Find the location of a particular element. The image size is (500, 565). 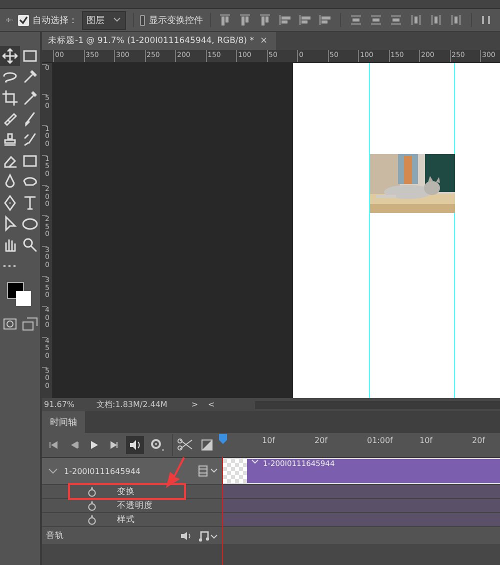

transparent-thumbnail is located at coordinates (235, 471).